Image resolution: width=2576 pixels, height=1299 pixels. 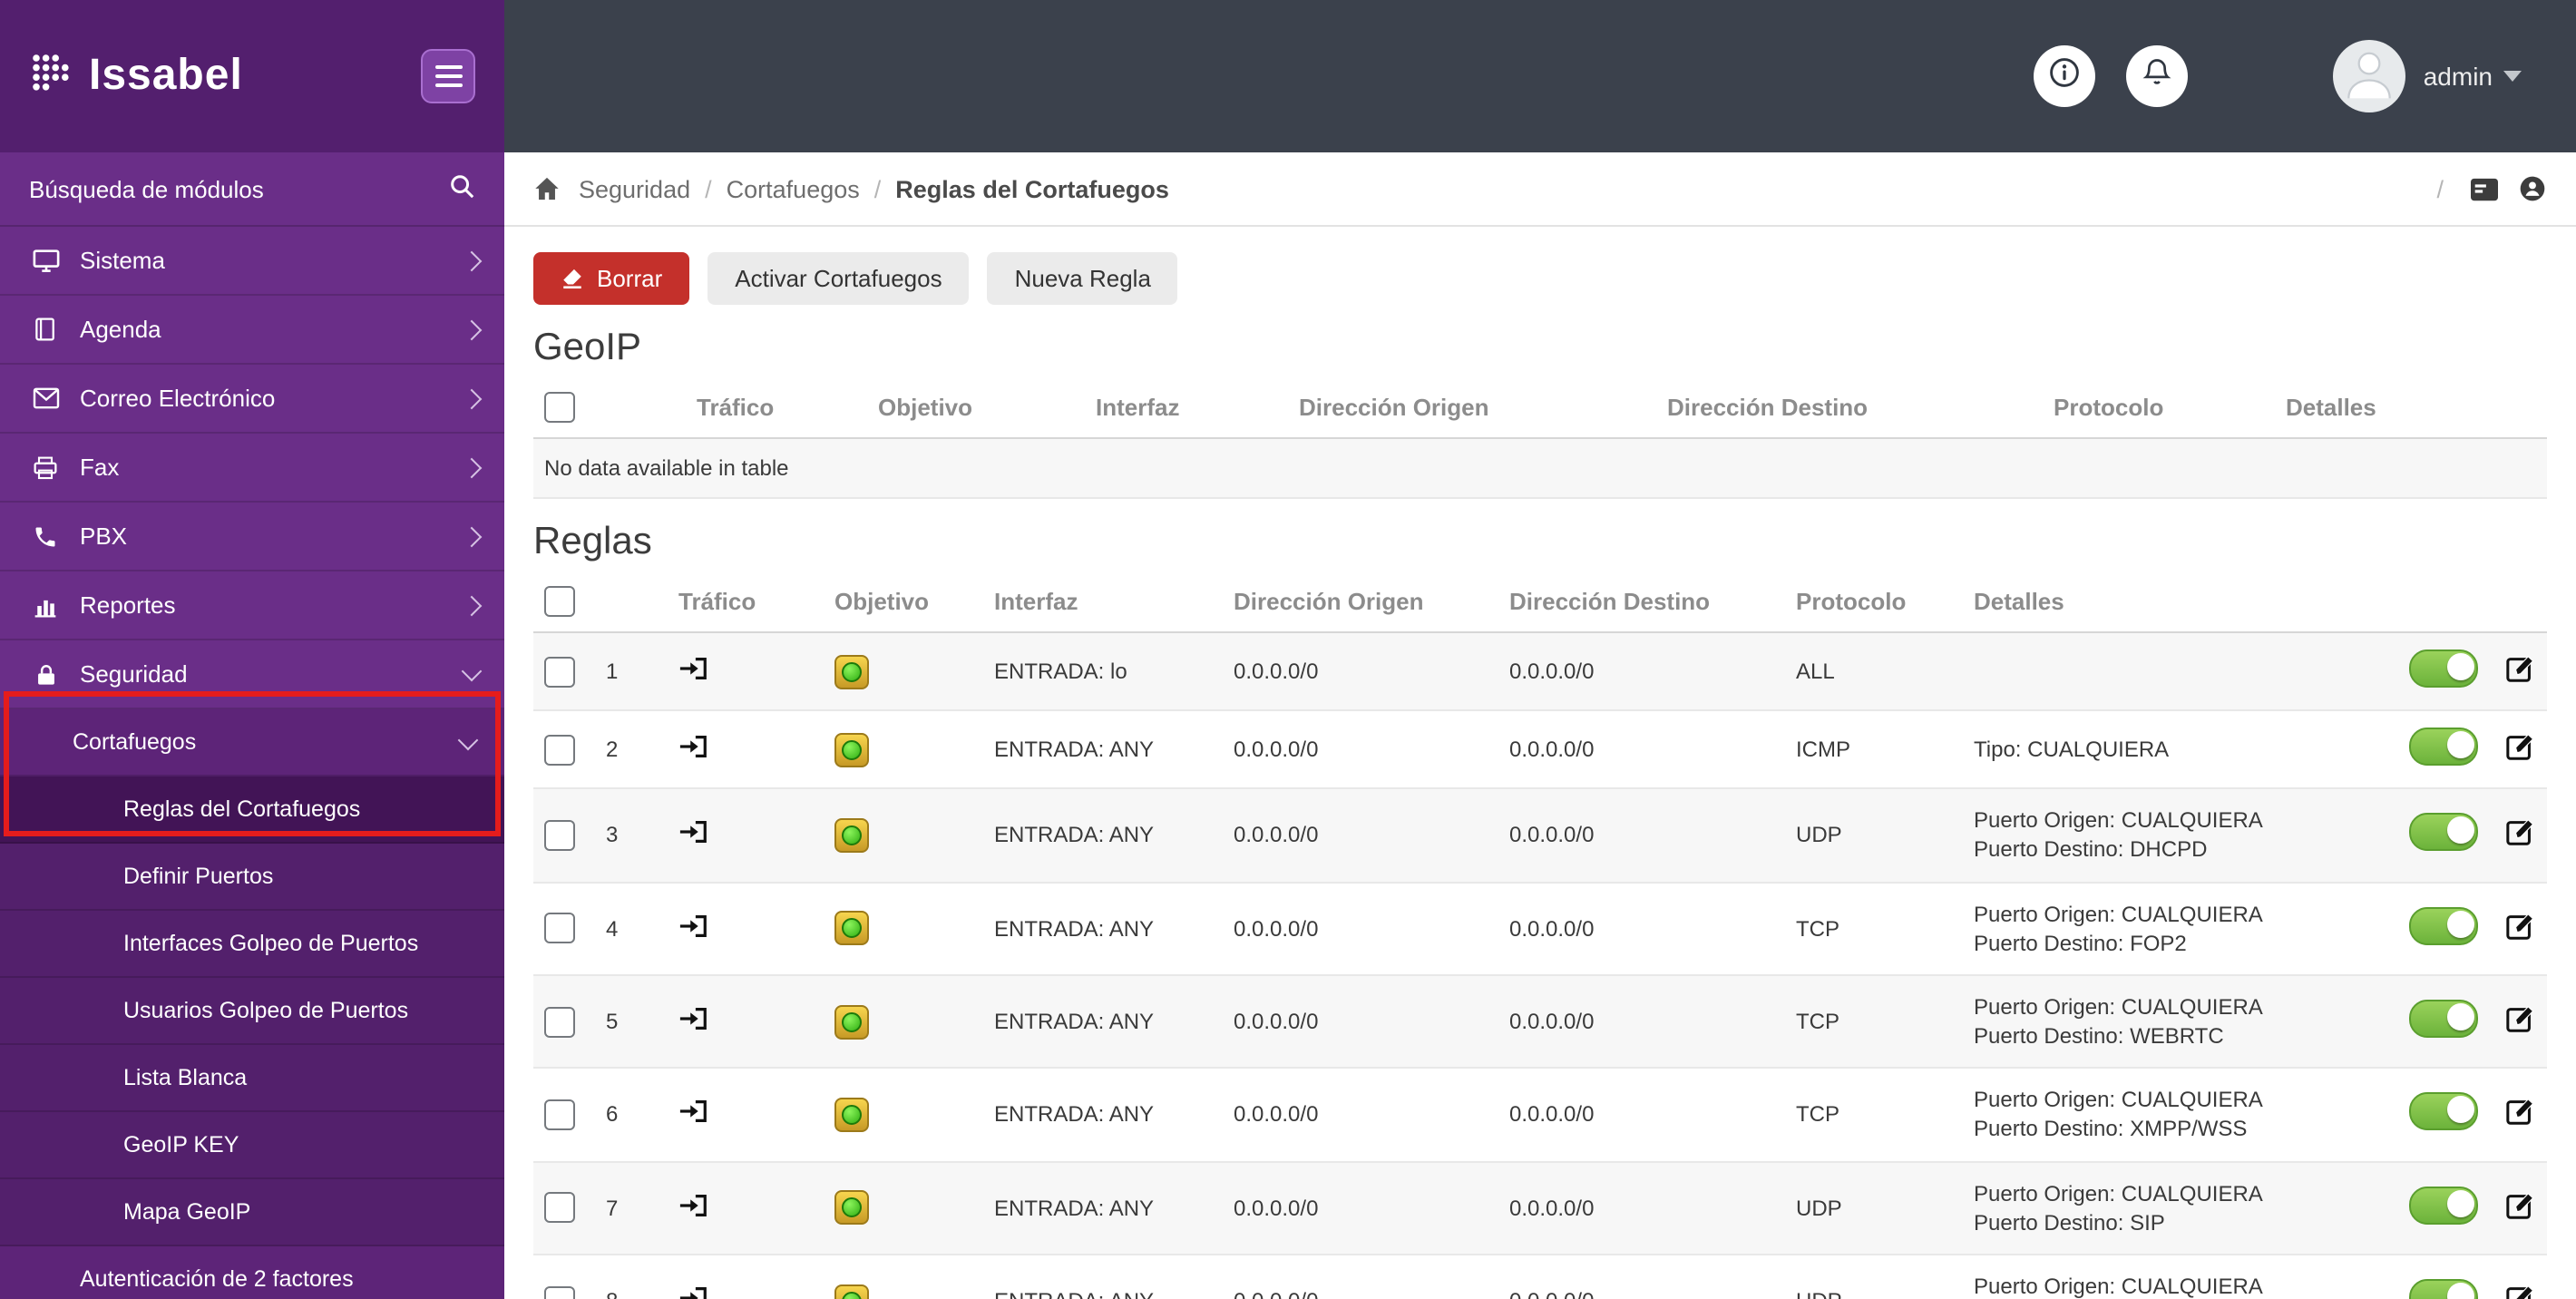 What do you see at coordinates (2484, 188) in the screenshot?
I see `console-icon` at bounding box center [2484, 188].